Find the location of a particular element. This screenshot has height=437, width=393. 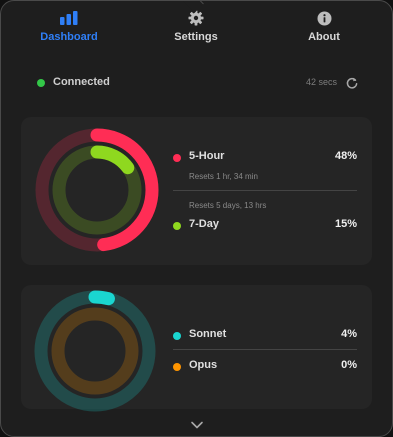

gear-icon is located at coordinates (196, 18).